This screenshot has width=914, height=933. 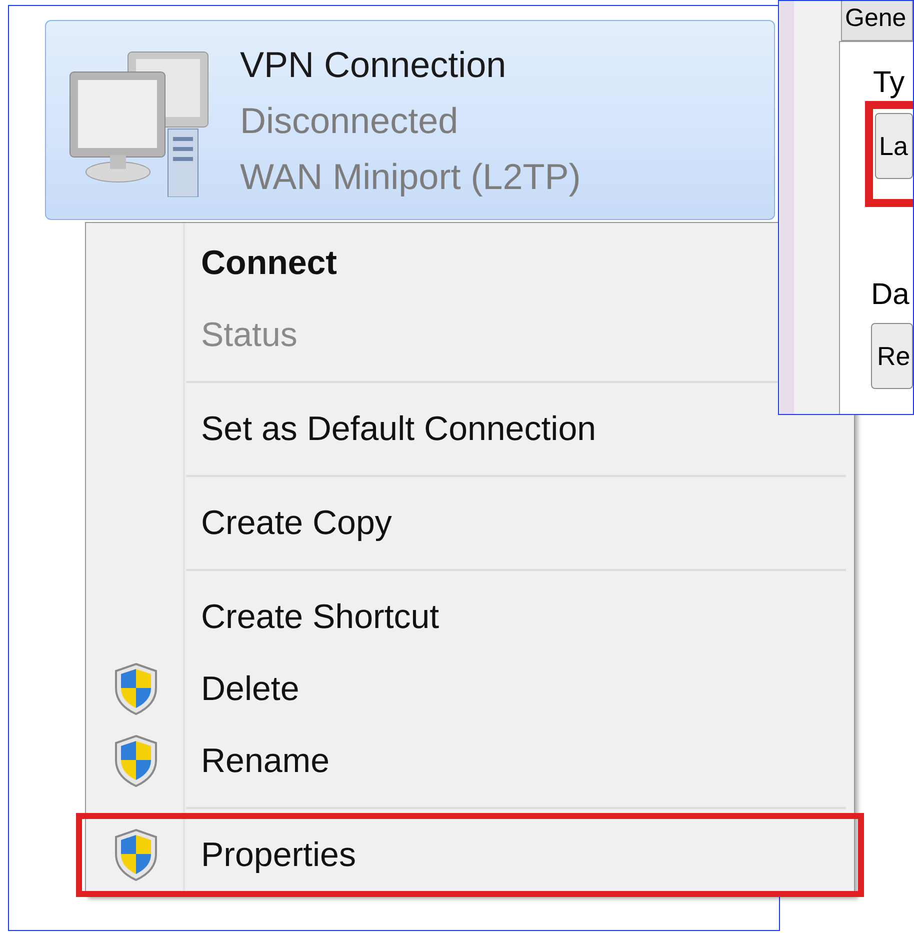 What do you see at coordinates (470, 689) in the screenshot?
I see `menu-item: Delete` at bounding box center [470, 689].